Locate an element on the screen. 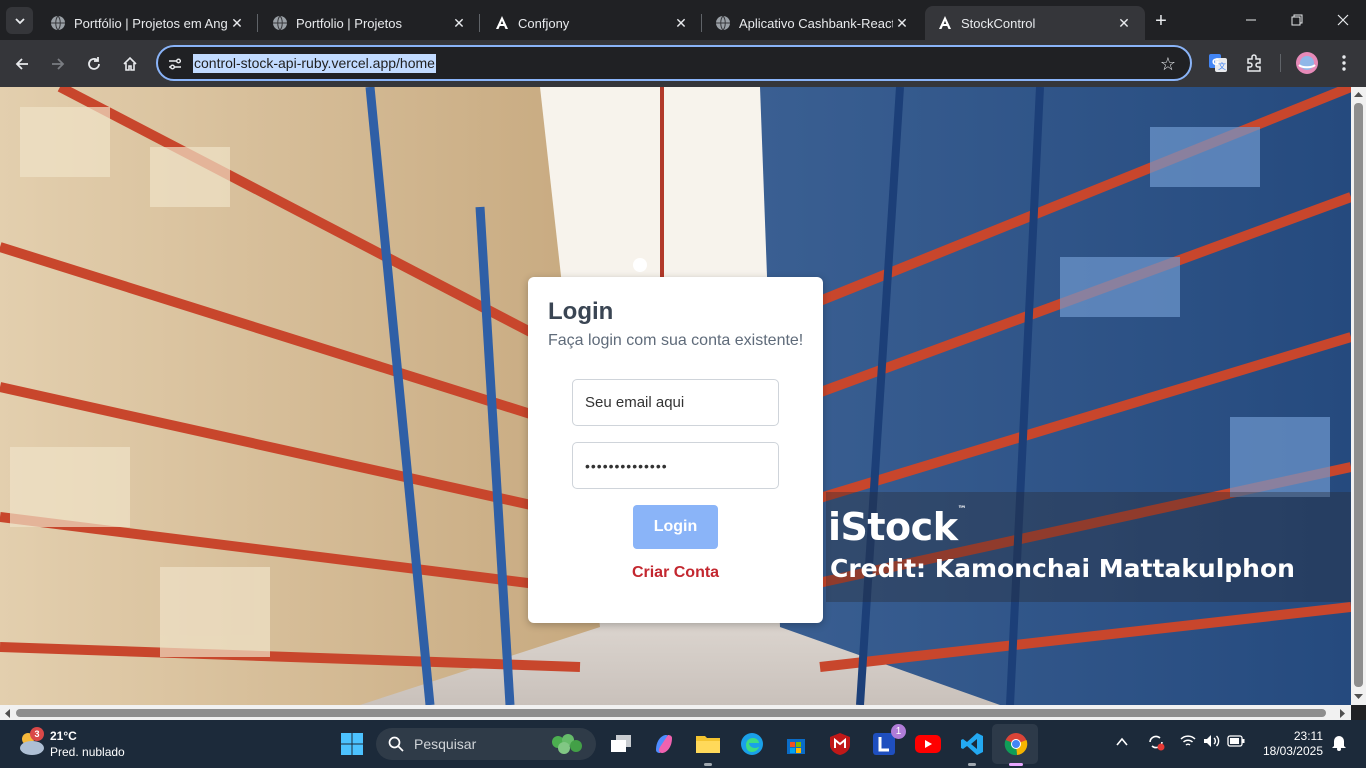  windows-logo-icon is located at coordinates (352, 744).